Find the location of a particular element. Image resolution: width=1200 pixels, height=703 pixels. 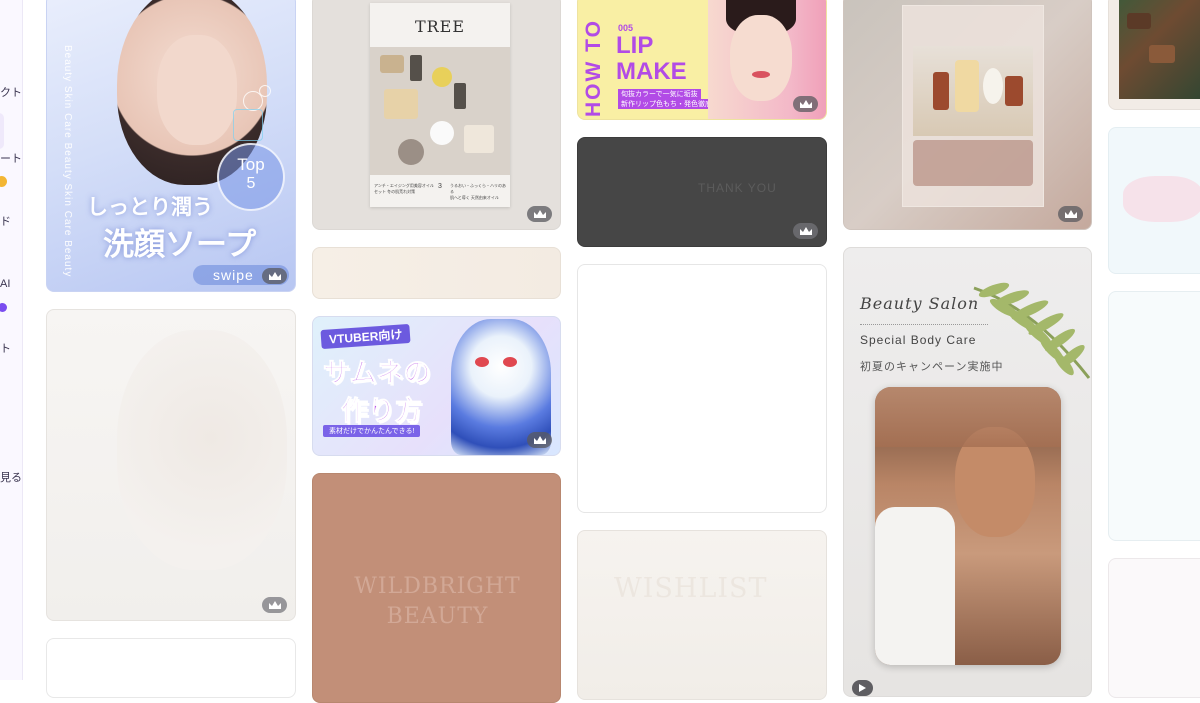

face-shape is located at coordinates (197, 90).